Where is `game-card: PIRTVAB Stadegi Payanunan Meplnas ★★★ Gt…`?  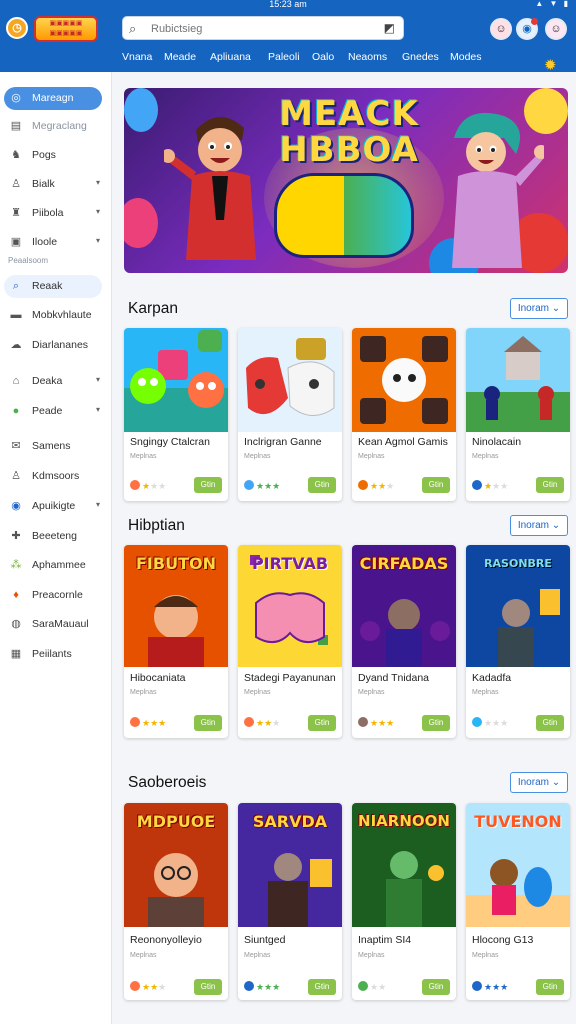 game-card: PIRTVAB Stadegi Payanunan Meplnas ★★★ Gt… is located at coordinates (290, 641).